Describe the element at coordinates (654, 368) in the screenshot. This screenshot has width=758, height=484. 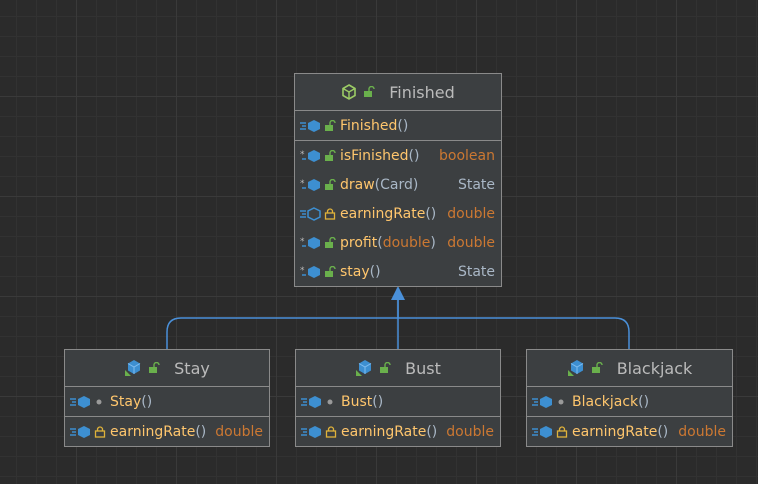
I see `class-title: Blackjack` at that location.